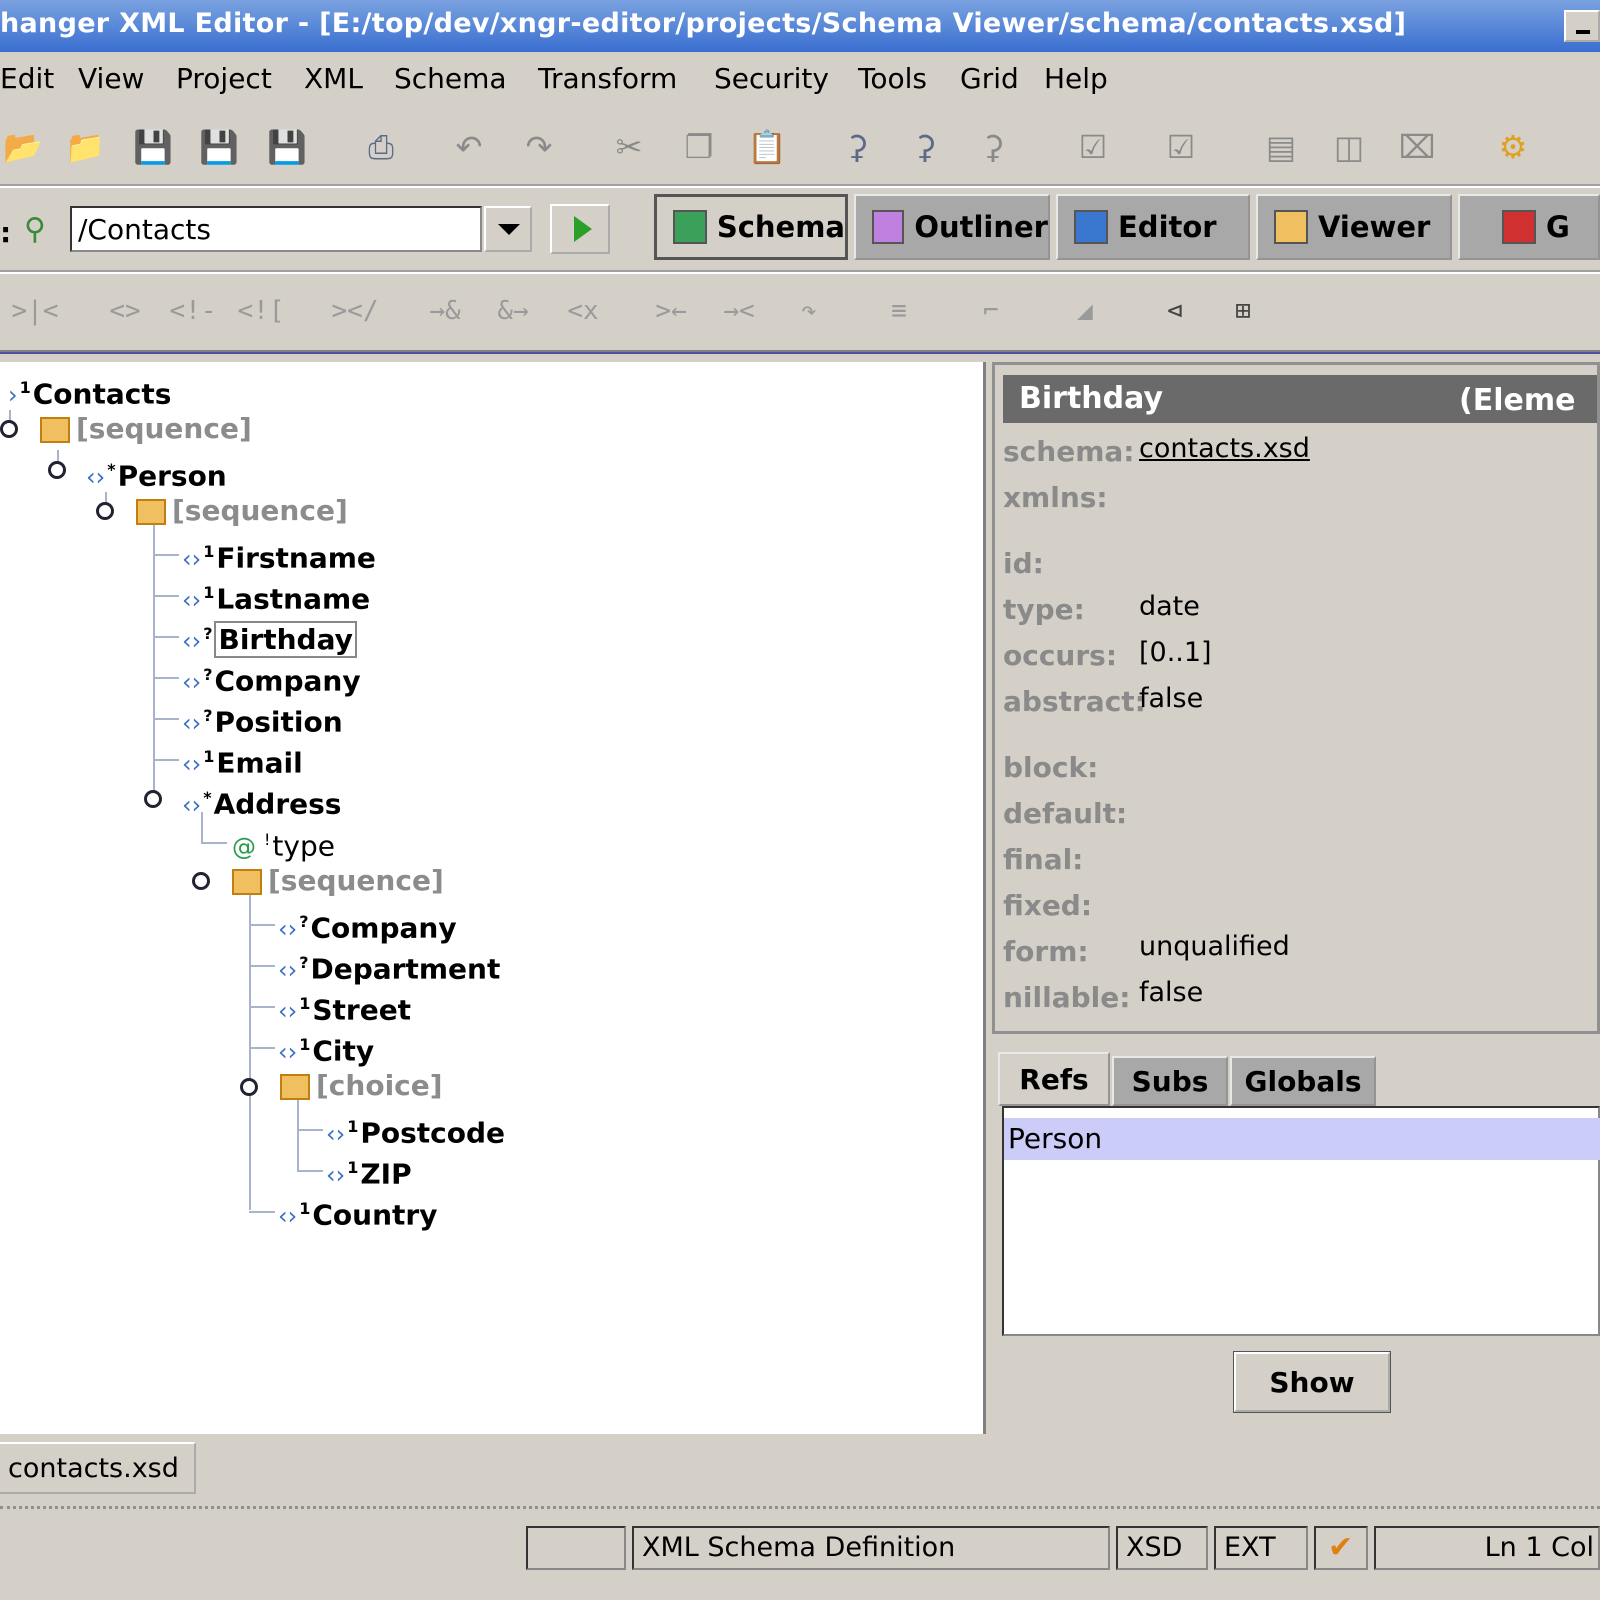  Describe the element at coordinates (1303, 1081) in the screenshot. I see `tab-globals: Globals` at that location.